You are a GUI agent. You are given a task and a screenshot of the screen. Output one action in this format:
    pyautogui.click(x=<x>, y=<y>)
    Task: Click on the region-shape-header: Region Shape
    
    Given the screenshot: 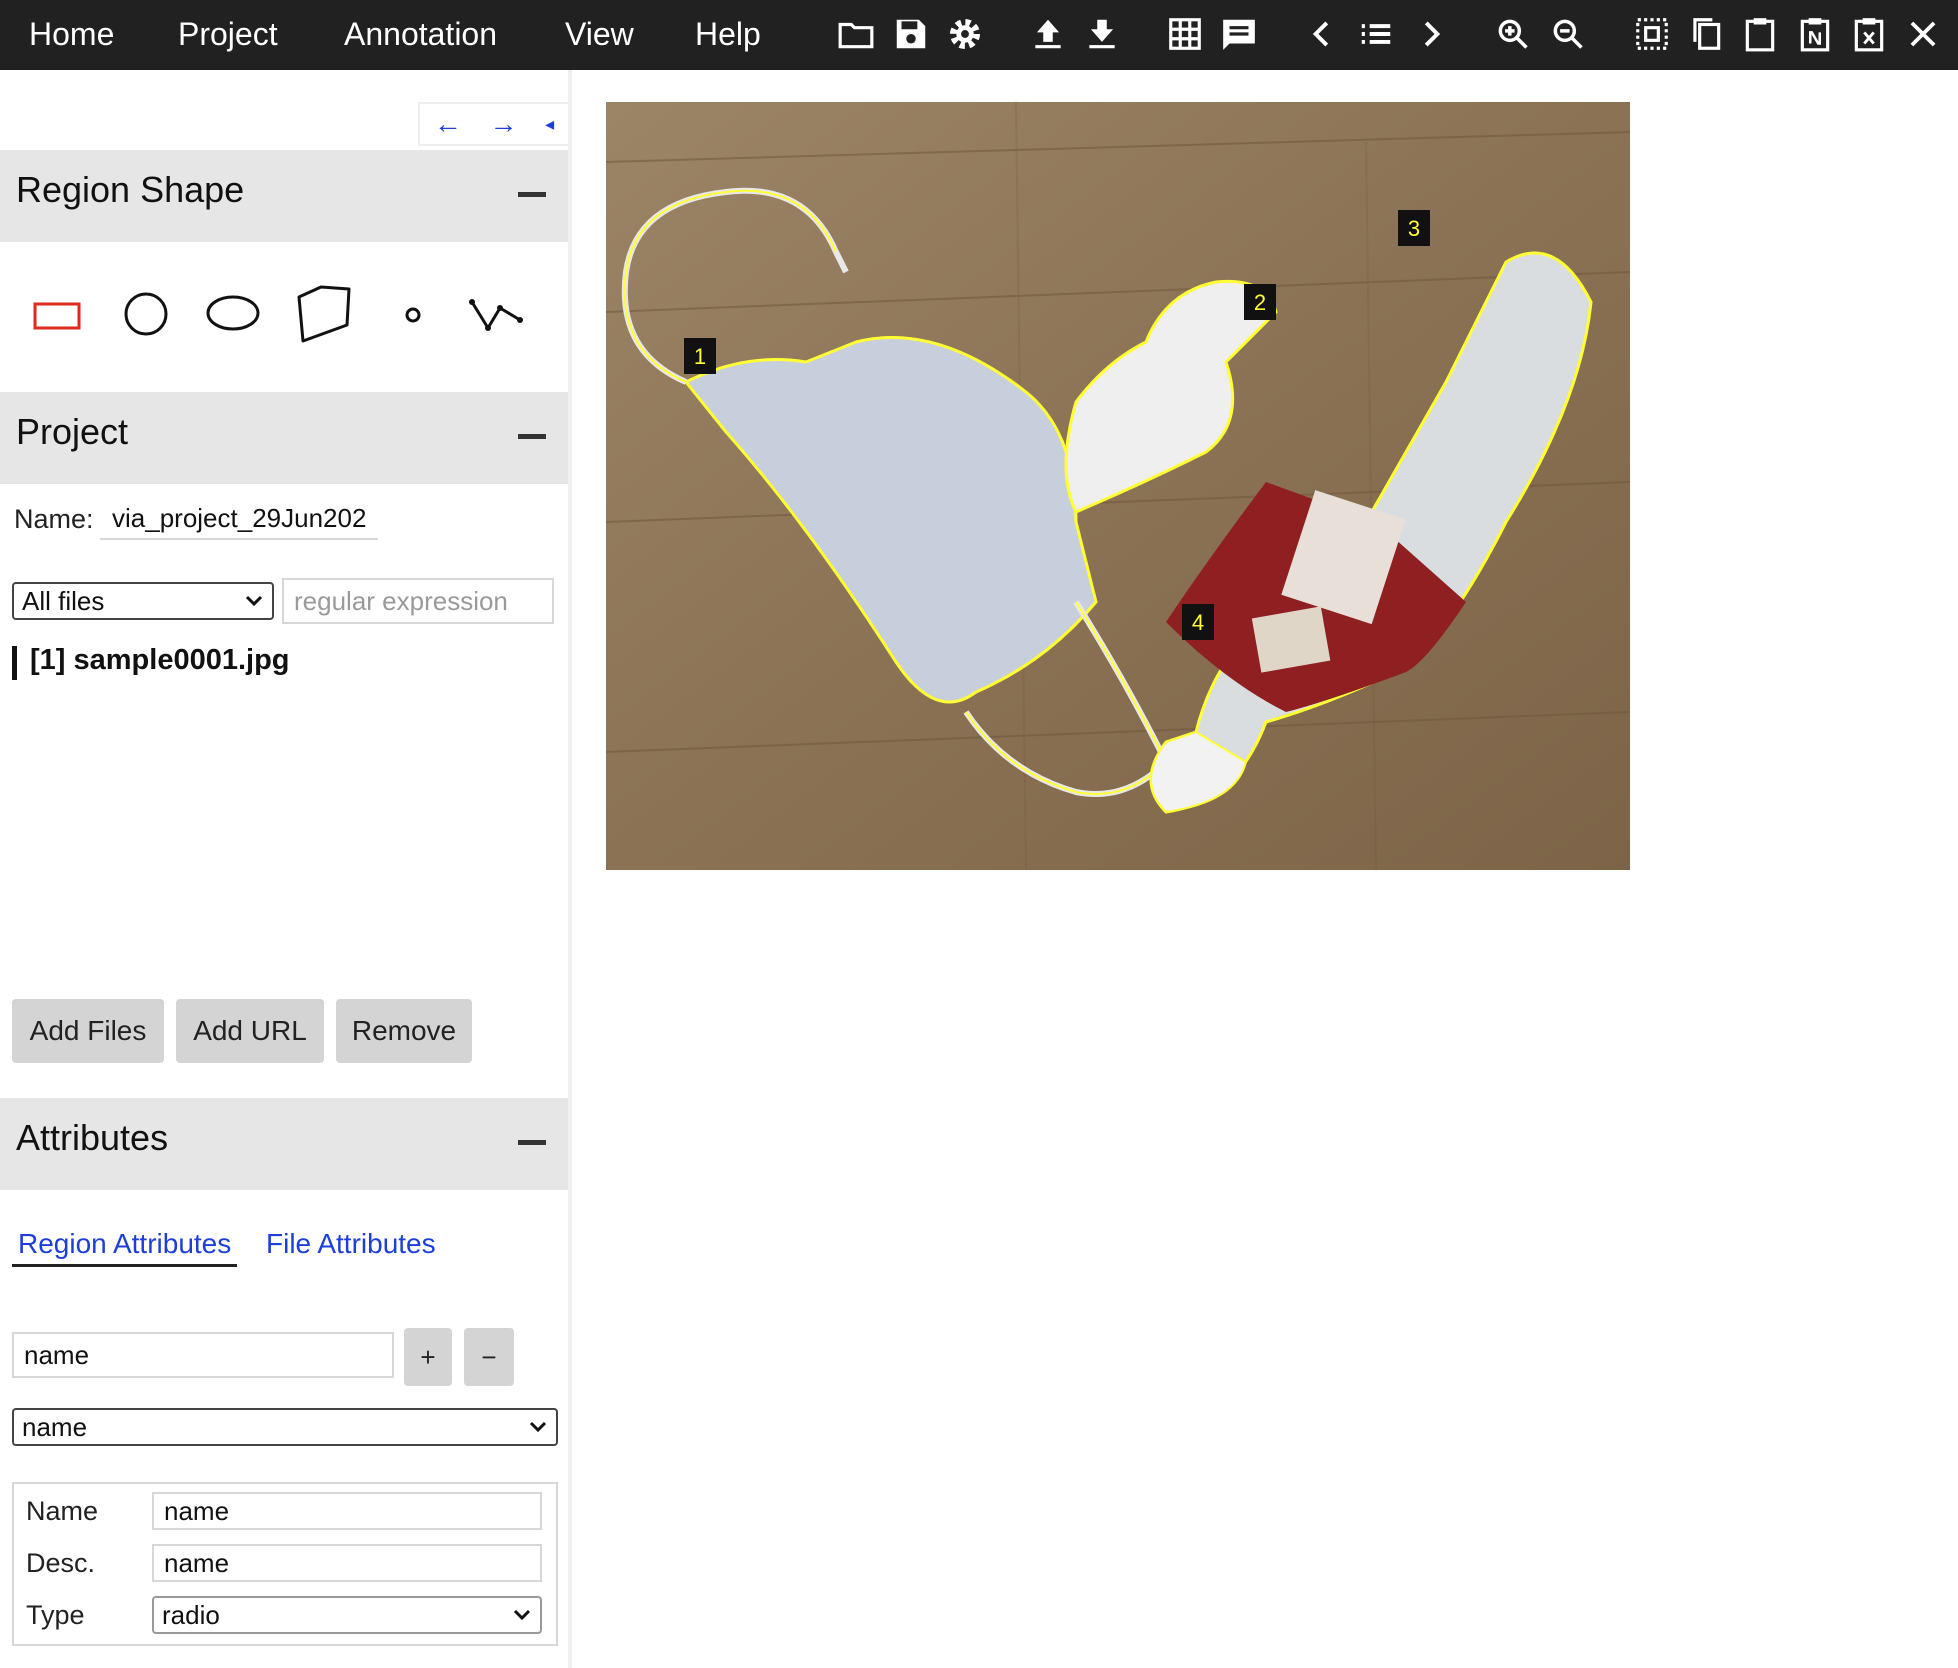 What is the action you would take?
    pyautogui.click(x=284, y=196)
    